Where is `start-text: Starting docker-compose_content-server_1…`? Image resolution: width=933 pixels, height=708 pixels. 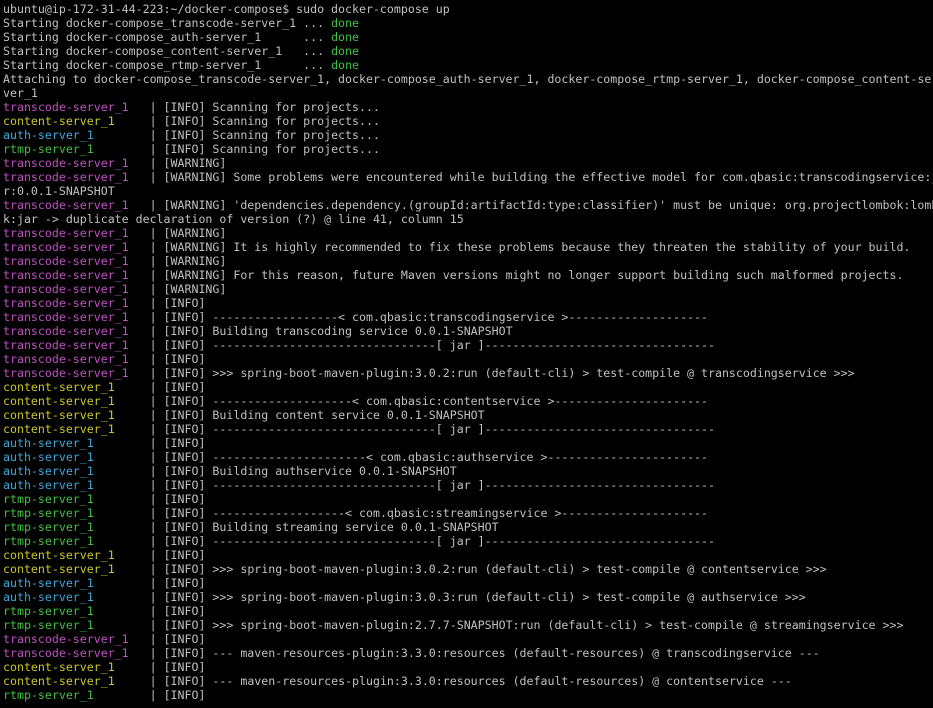 start-text: Starting docker-compose_content-server_1… is located at coordinates (167, 51).